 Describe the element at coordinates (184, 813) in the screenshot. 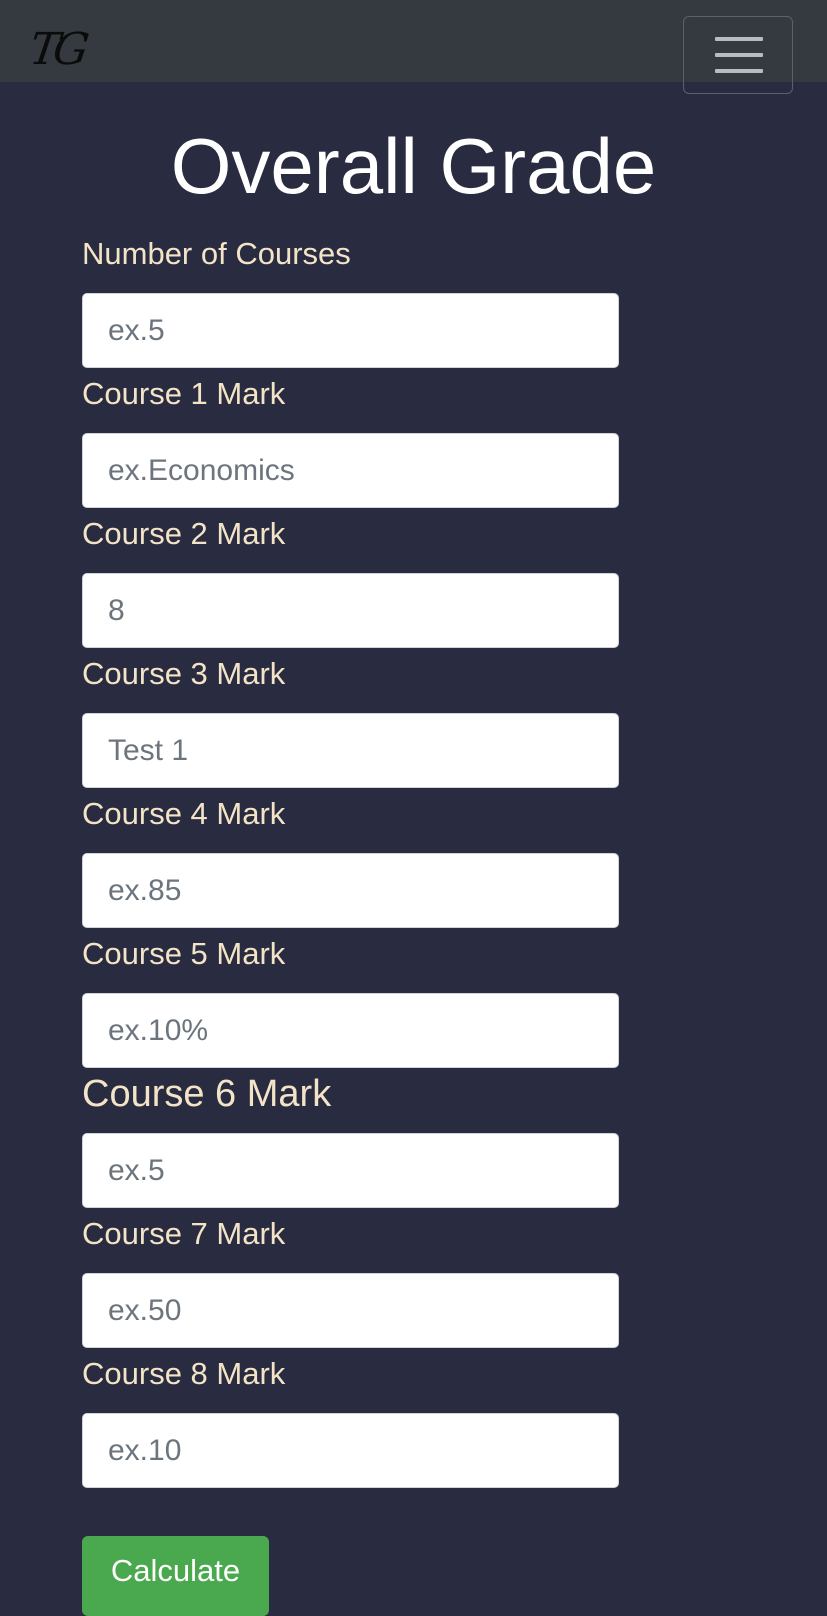

I see `course-4-mark-label: Course 4 Mark` at that location.